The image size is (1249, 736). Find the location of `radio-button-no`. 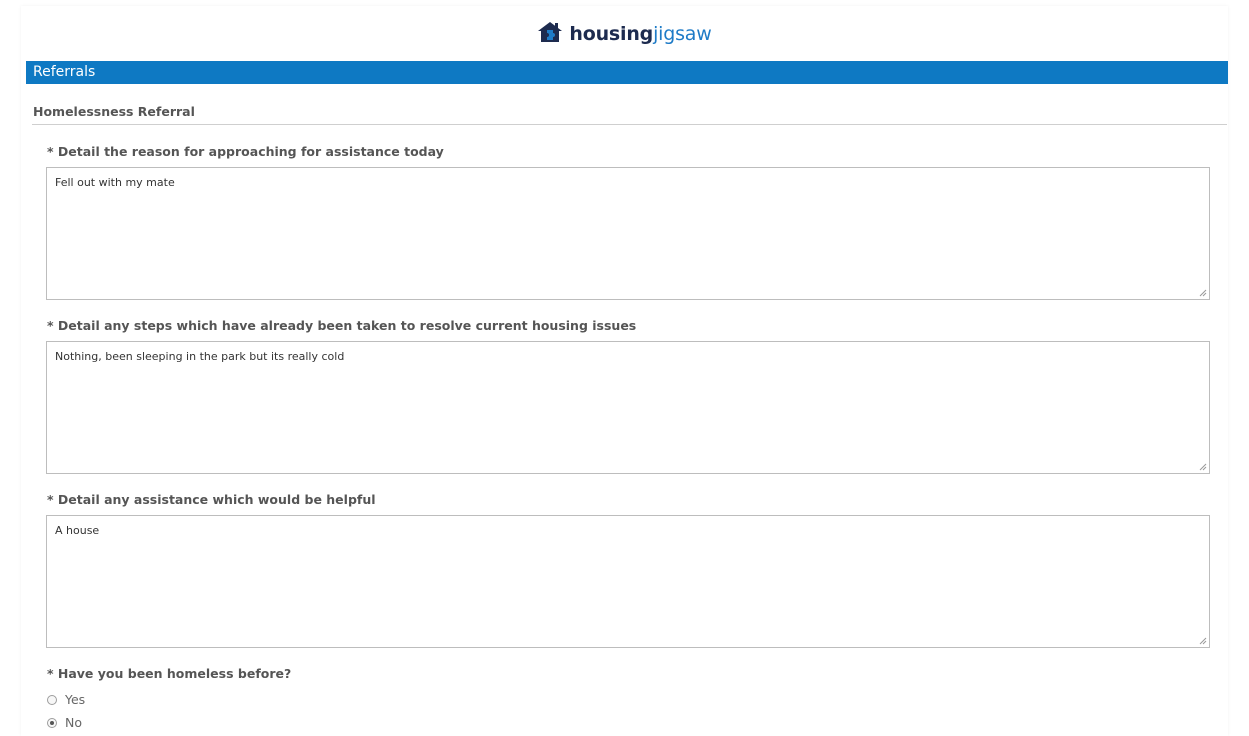

radio-button-no is located at coordinates (52, 722).